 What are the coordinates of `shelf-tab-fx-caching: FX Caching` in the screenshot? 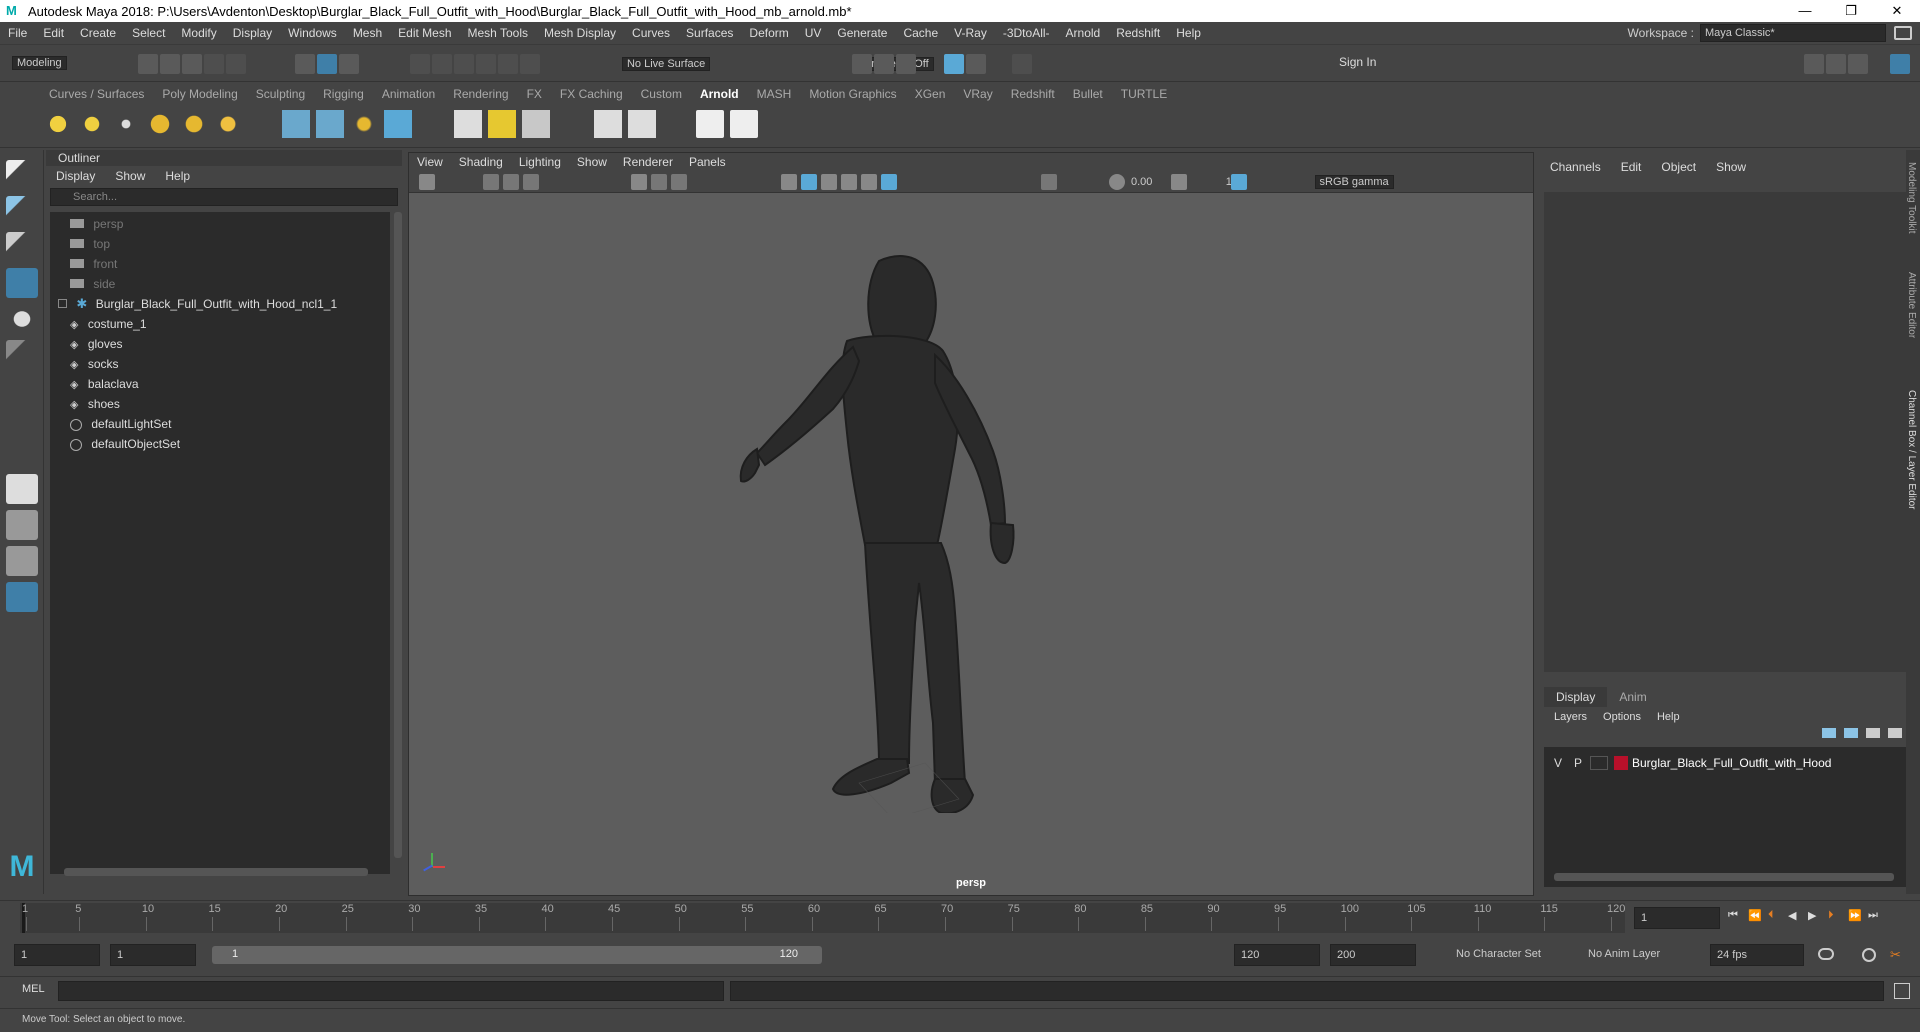 It's located at (591, 94).